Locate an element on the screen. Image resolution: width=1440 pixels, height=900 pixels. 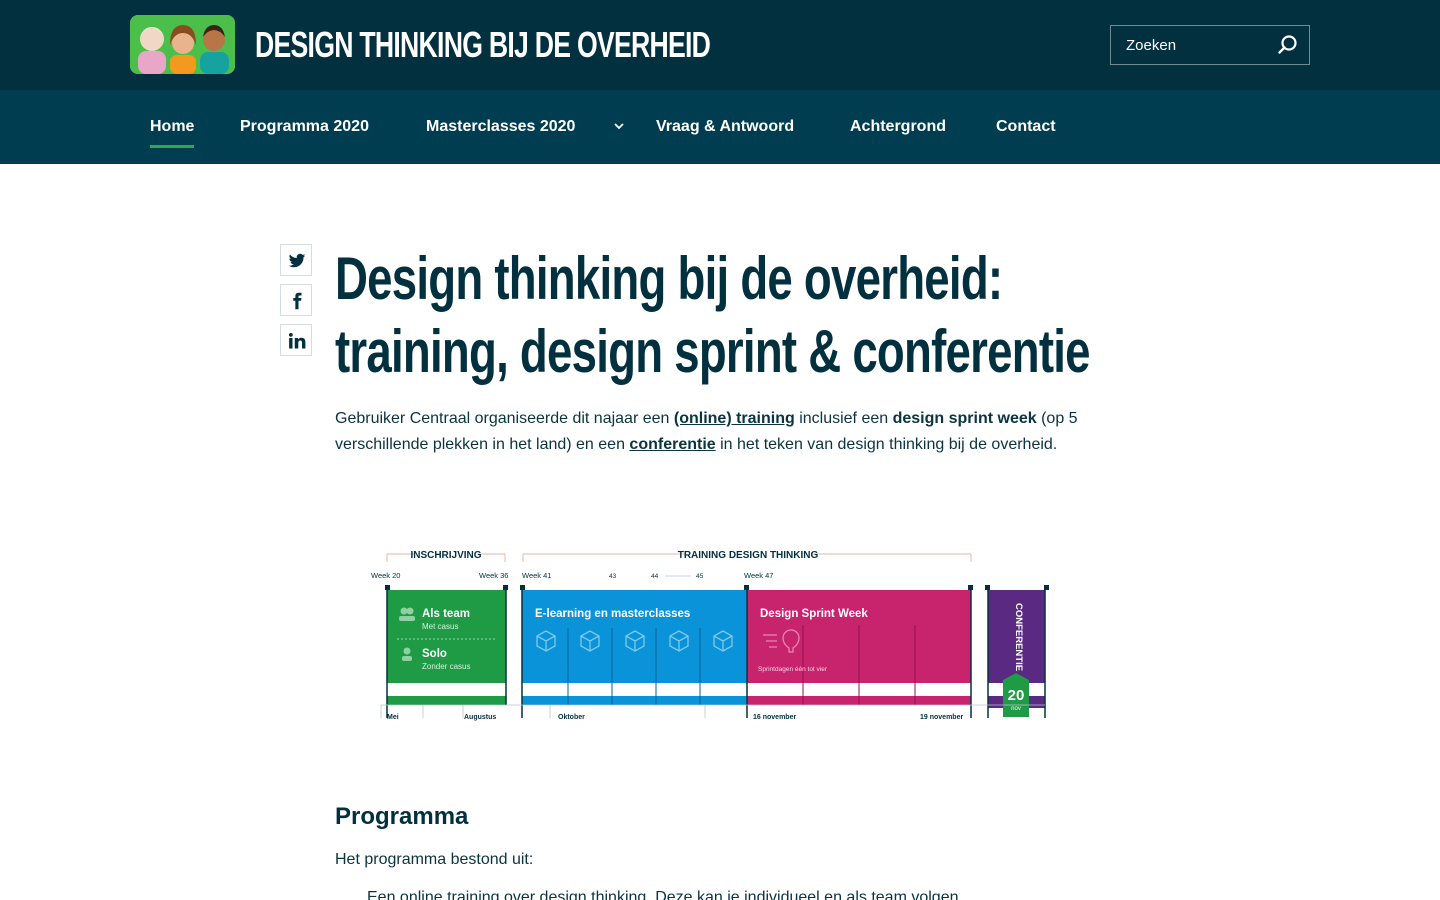
design-sprint-week-bold: design sprint week is located at coordinates (964, 418).